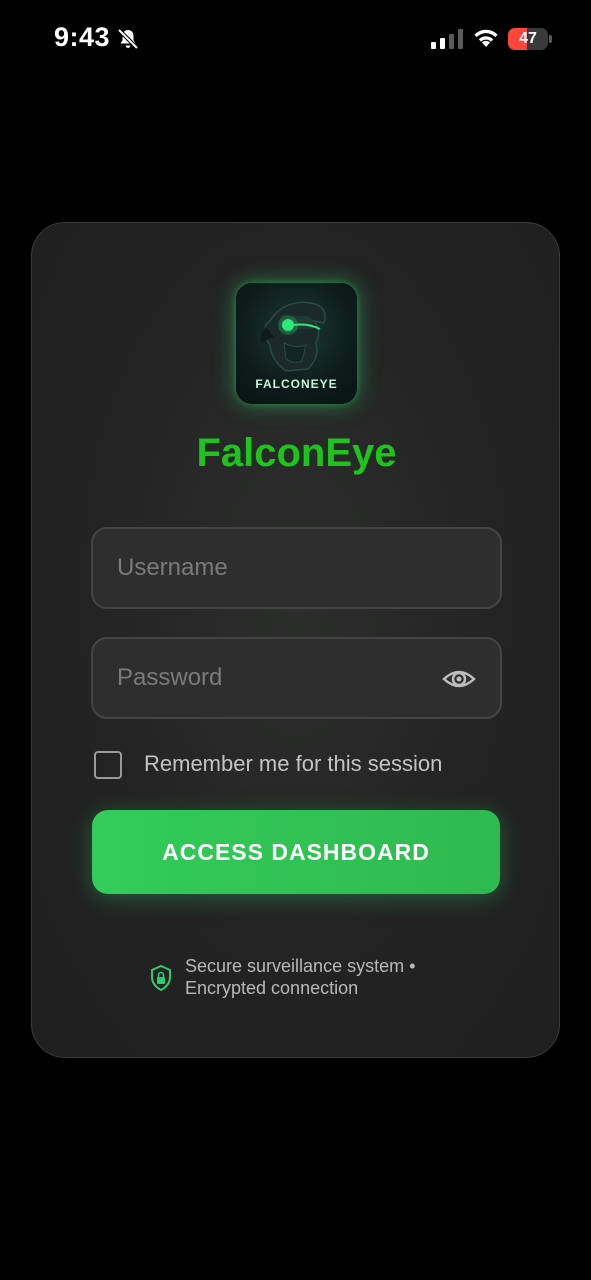 Image resolution: width=591 pixels, height=1280 pixels. I want to click on bell-slash-icon, so click(128, 39).